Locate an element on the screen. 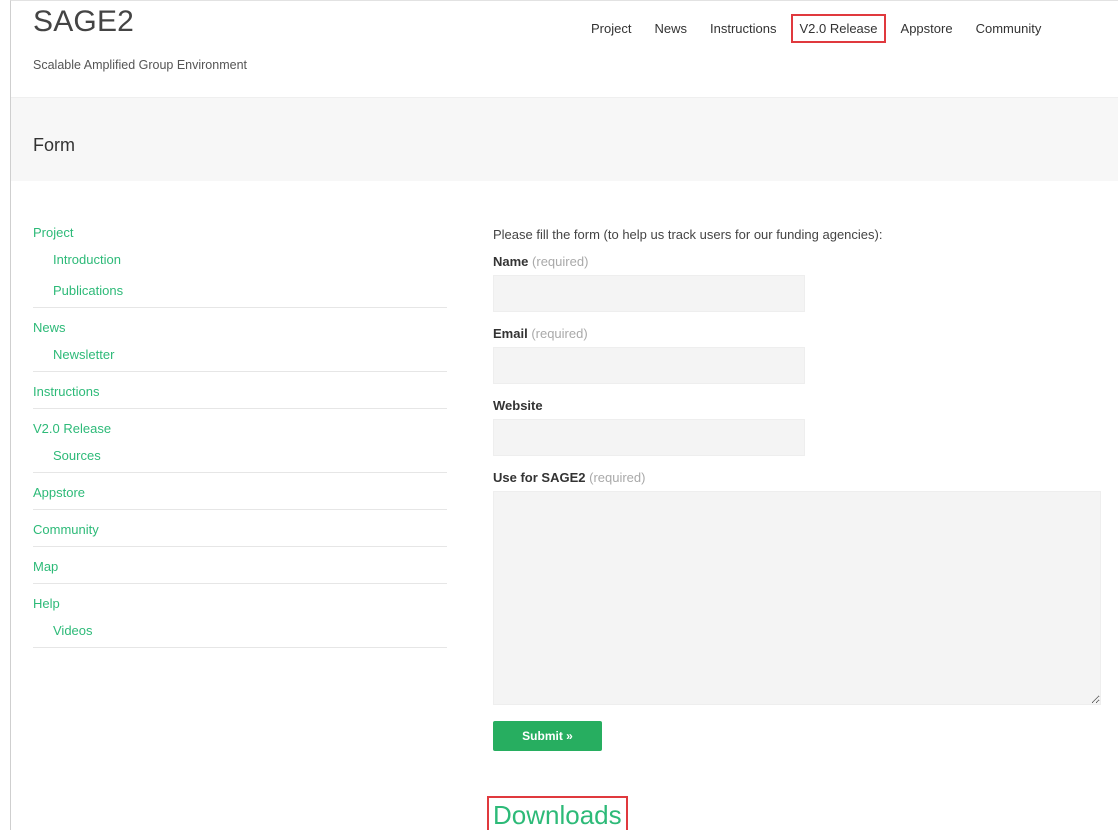  sidebar-group-project: Project Introduction Publications is located at coordinates (240, 265).